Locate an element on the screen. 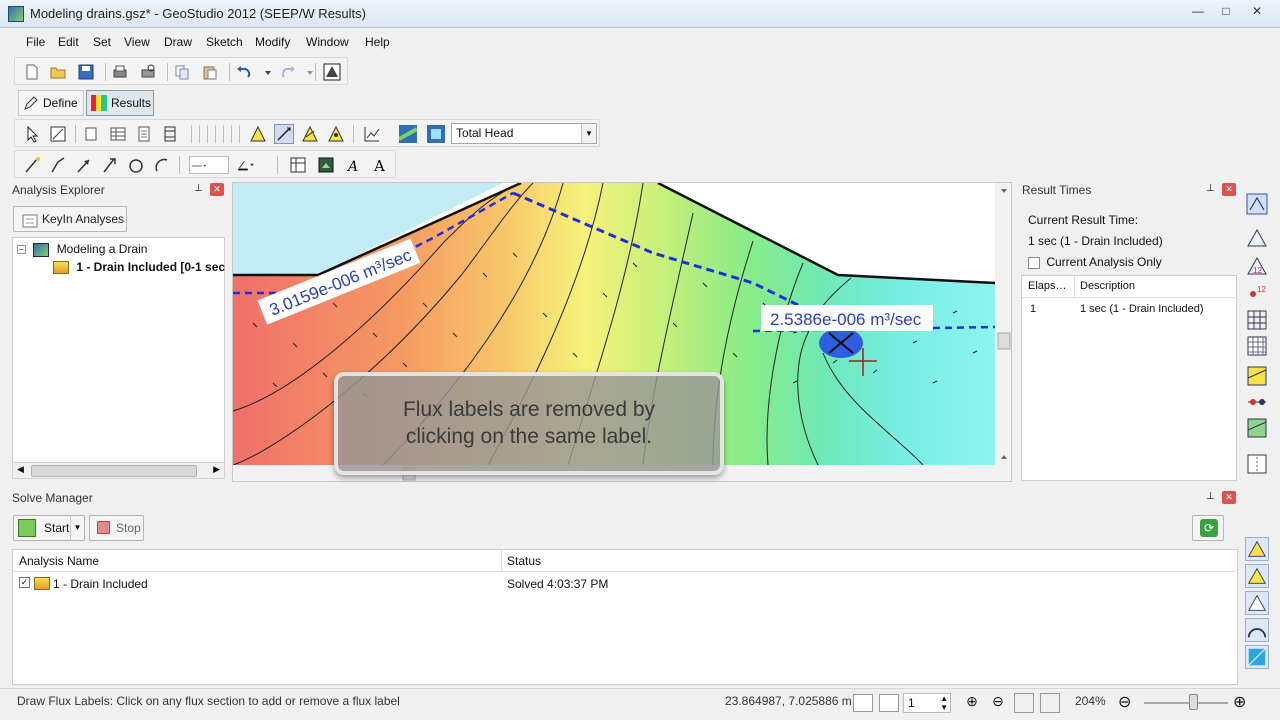 This screenshot has height=720, width=1280. sketch-arrow-icon is located at coordinates (84, 165).